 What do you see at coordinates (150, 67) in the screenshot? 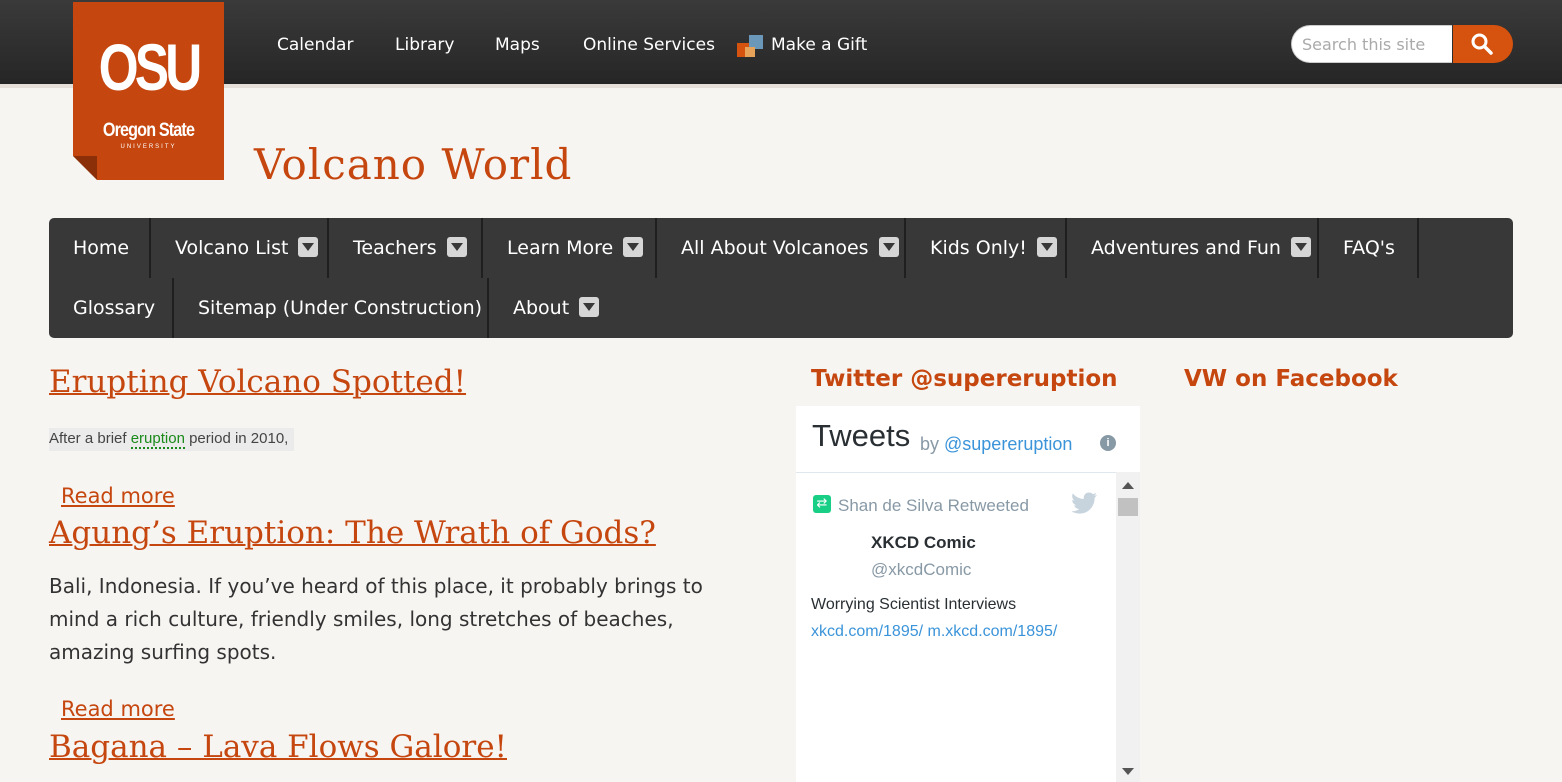
I see `logo-osu-text: OSU` at bounding box center [150, 67].